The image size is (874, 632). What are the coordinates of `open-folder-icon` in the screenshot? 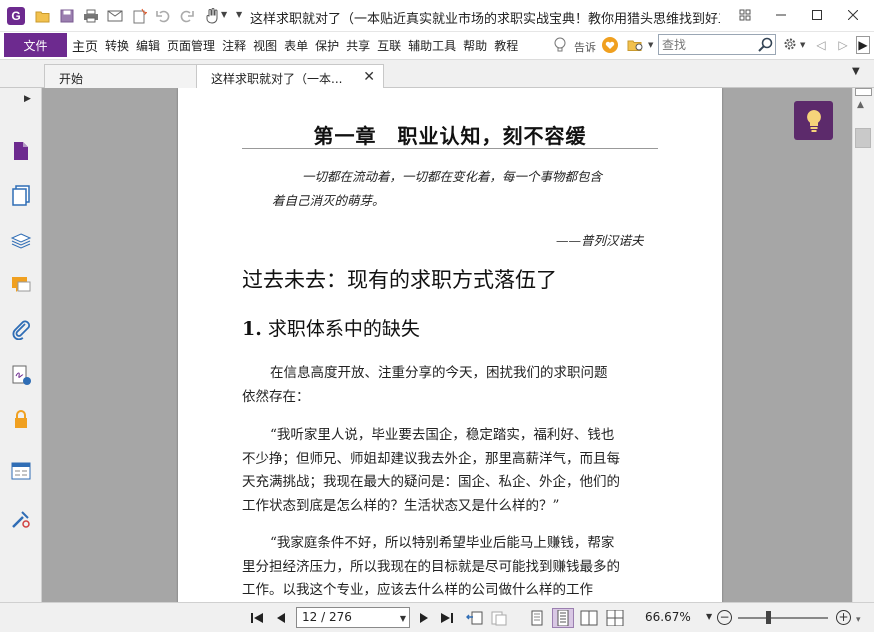 It's located at (43, 16).